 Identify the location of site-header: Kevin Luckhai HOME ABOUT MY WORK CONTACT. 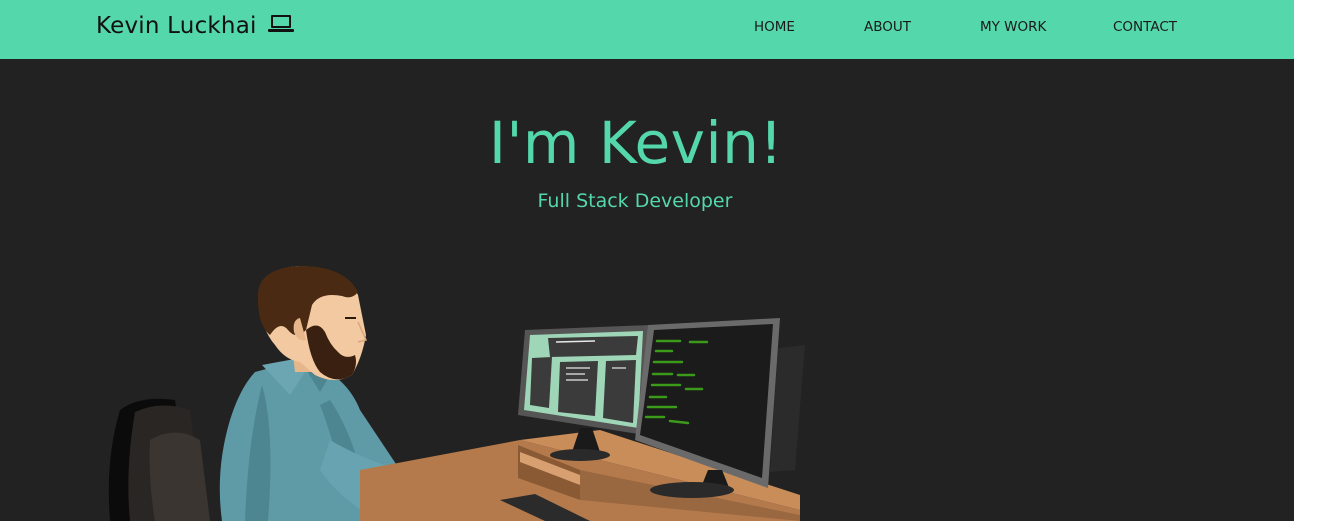
(647, 29).